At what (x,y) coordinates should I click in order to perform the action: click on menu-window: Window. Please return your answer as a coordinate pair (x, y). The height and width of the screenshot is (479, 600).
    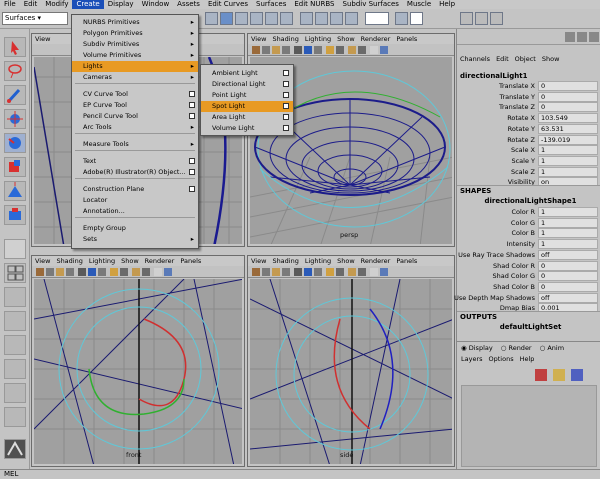
    Looking at the image, I should click on (156, 4).